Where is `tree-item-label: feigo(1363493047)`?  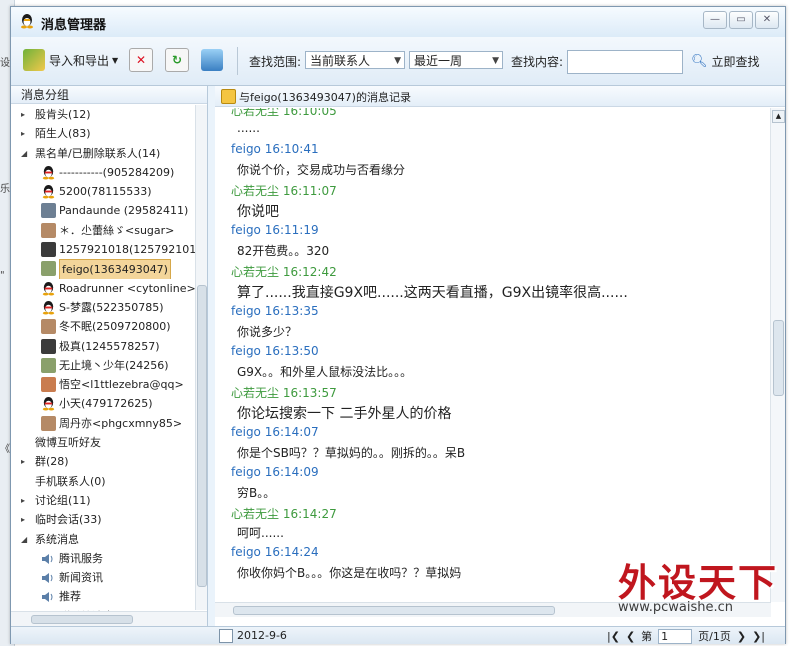 tree-item-label: feigo(1363493047) is located at coordinates (115, 269).